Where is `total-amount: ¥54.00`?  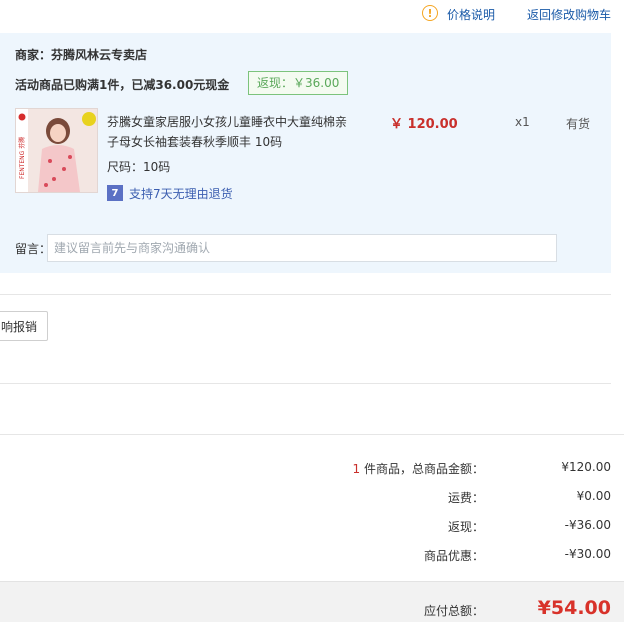 total-amount: ¥54.00 is located at coordinates (574, 608).